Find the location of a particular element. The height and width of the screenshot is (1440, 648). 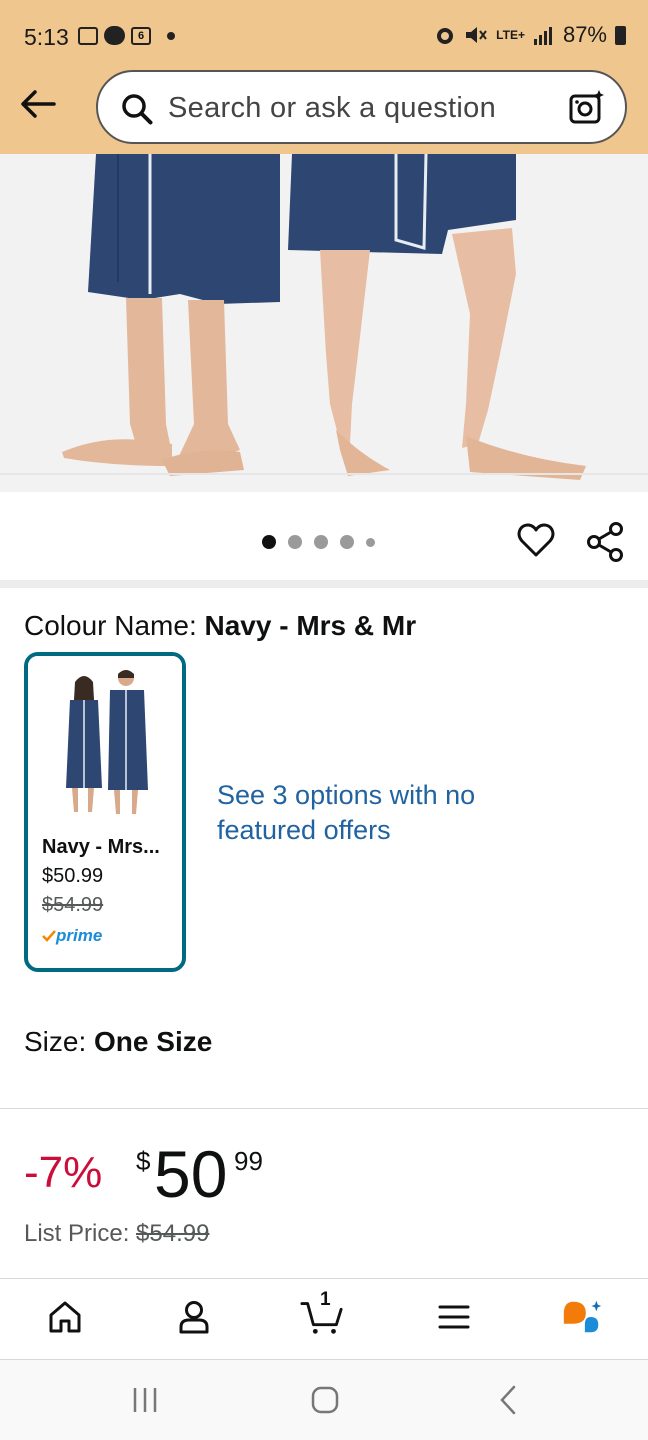

status-time: 5:13 is located at coordinates (46, 37).